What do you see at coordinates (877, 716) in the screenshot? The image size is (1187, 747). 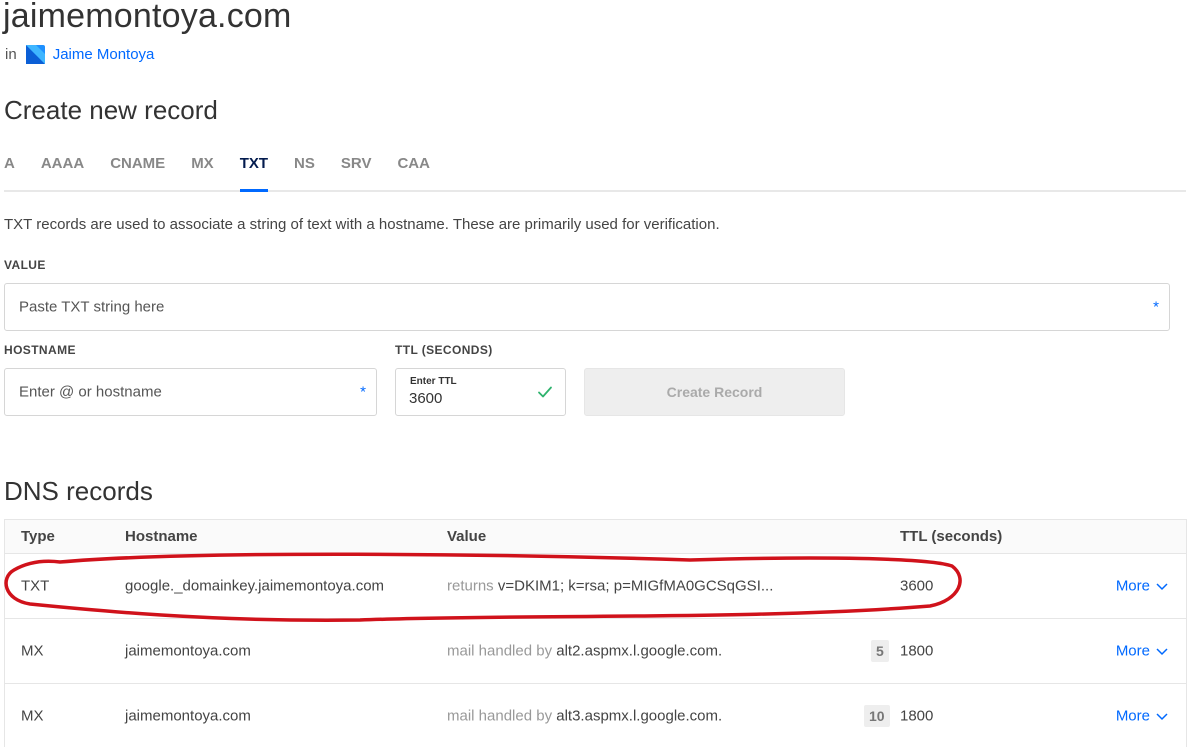 I see `priority-badge: 10` at bounding box center [877, 716].